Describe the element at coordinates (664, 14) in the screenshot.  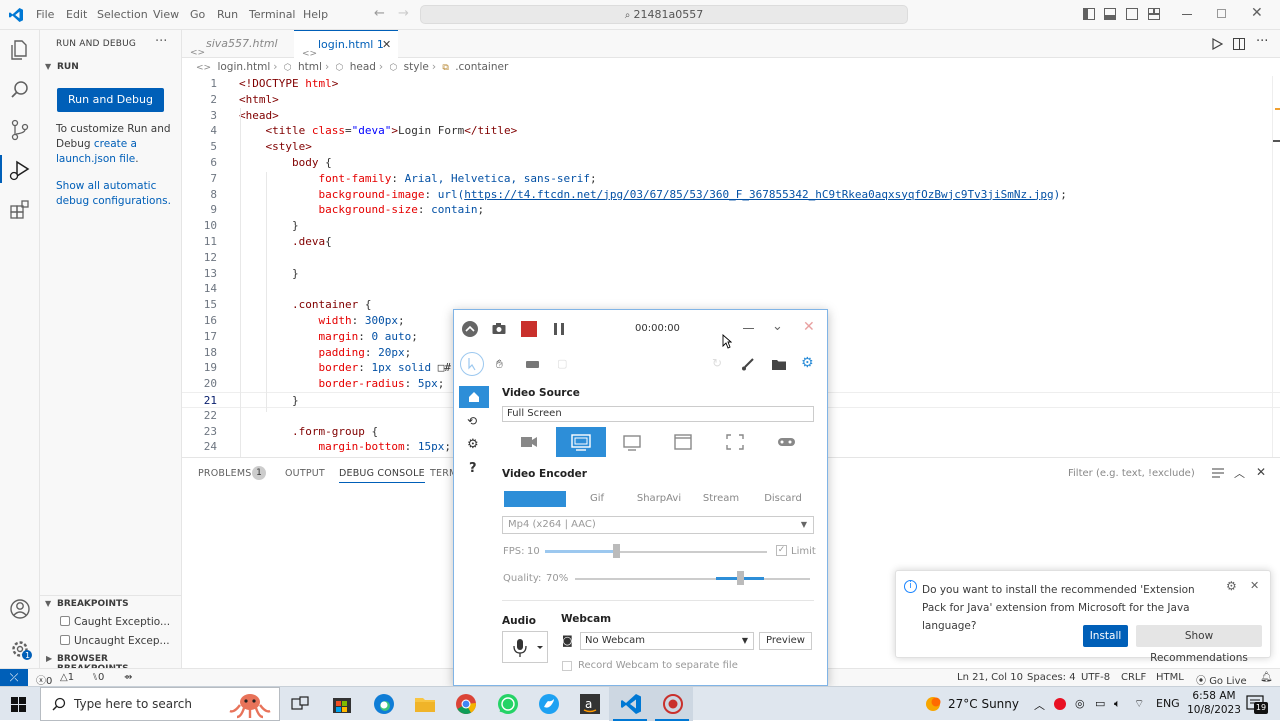
I see `command-center-search: ⌕ 21481a0557` at that location.